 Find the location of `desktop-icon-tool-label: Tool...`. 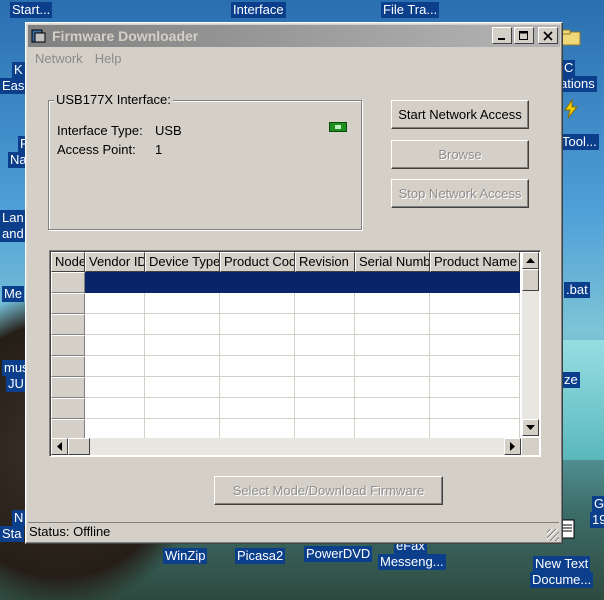

desktop-icon-tool-label: Tool... is located at coordinates (579, 142).